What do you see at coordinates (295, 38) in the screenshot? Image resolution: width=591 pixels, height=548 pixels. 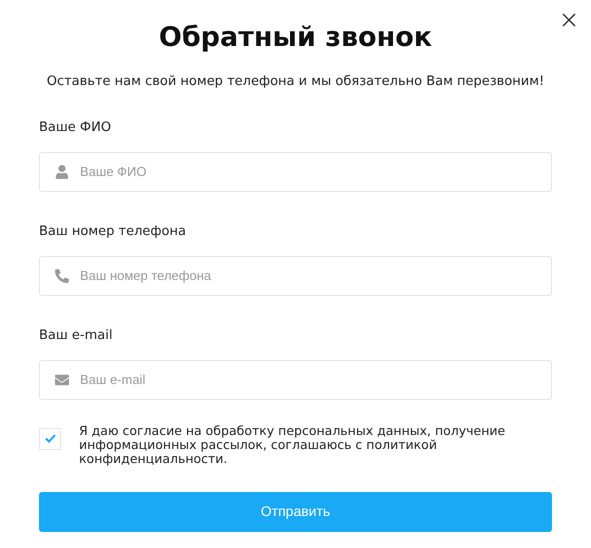 I see `dialog-title: Обратный звонок` at bounding box center [295, 38].